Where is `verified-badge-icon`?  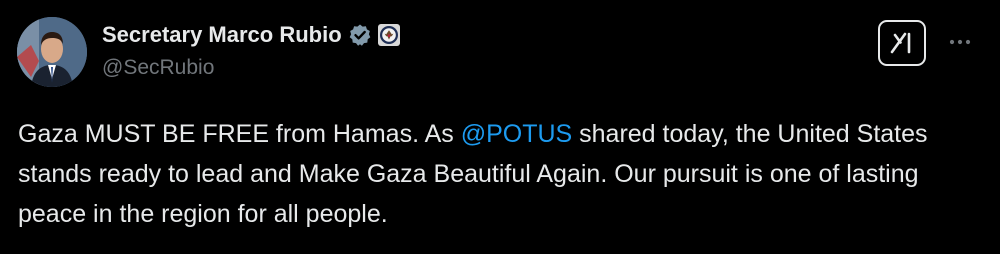
verified-badge-icon is located at coordinates (360, 35).